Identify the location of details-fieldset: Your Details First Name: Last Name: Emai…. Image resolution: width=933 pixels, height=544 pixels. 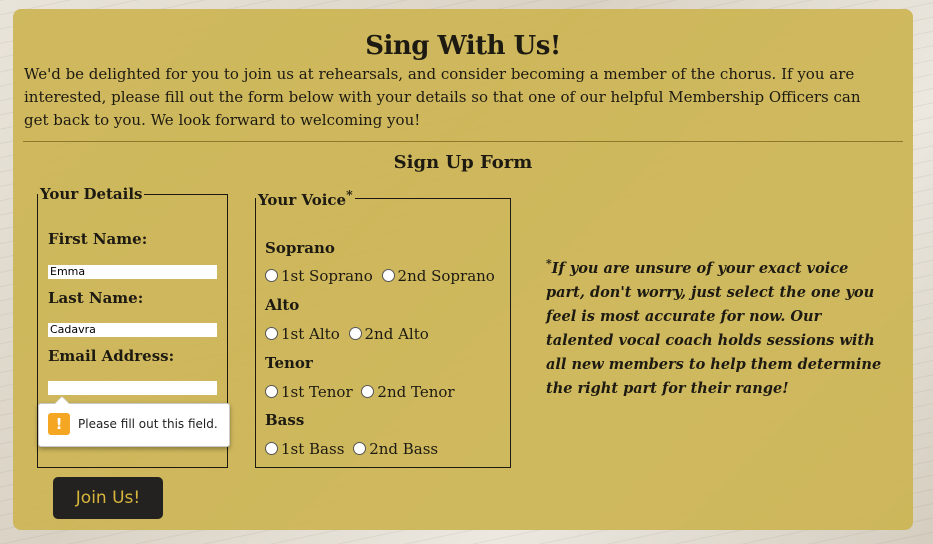
(133, 326).